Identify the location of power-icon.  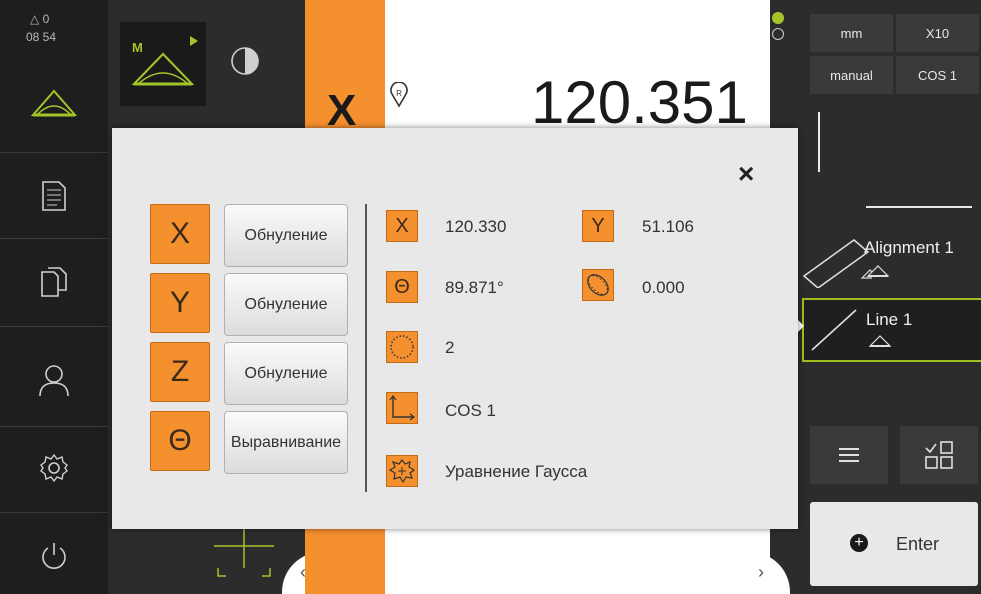
(54, 556).